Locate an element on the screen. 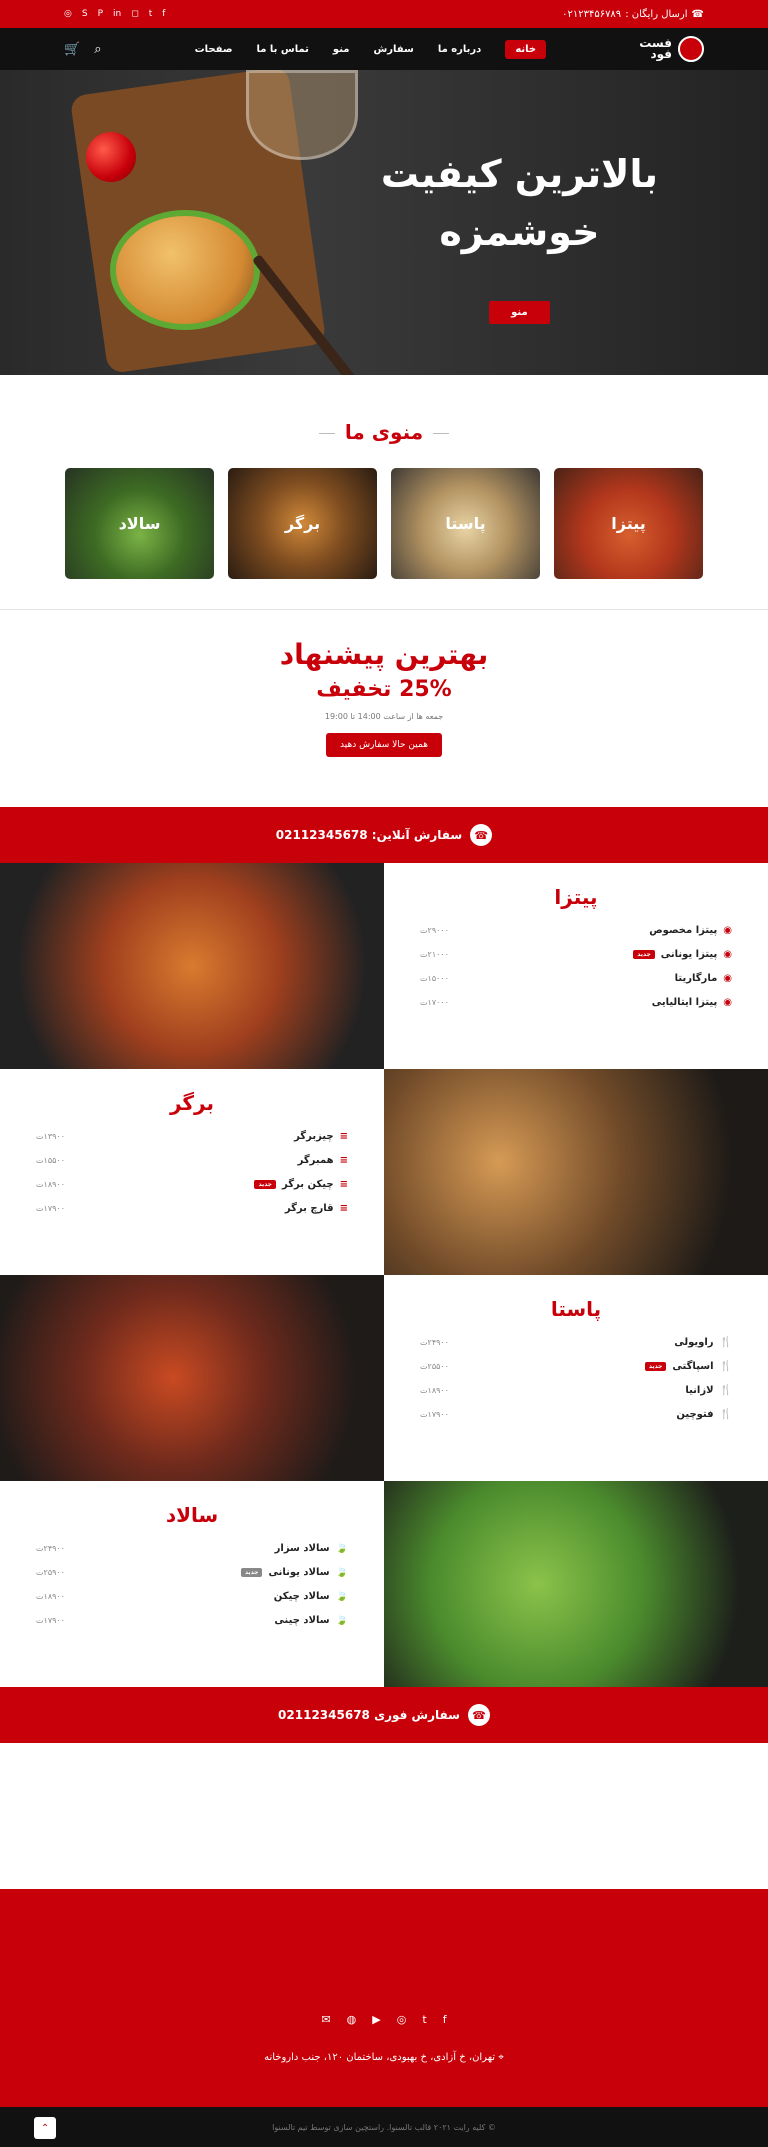 The width and height of the screenshot is (768, 2147). location-icon: ⌖ is located at coordinates (499, 2057).